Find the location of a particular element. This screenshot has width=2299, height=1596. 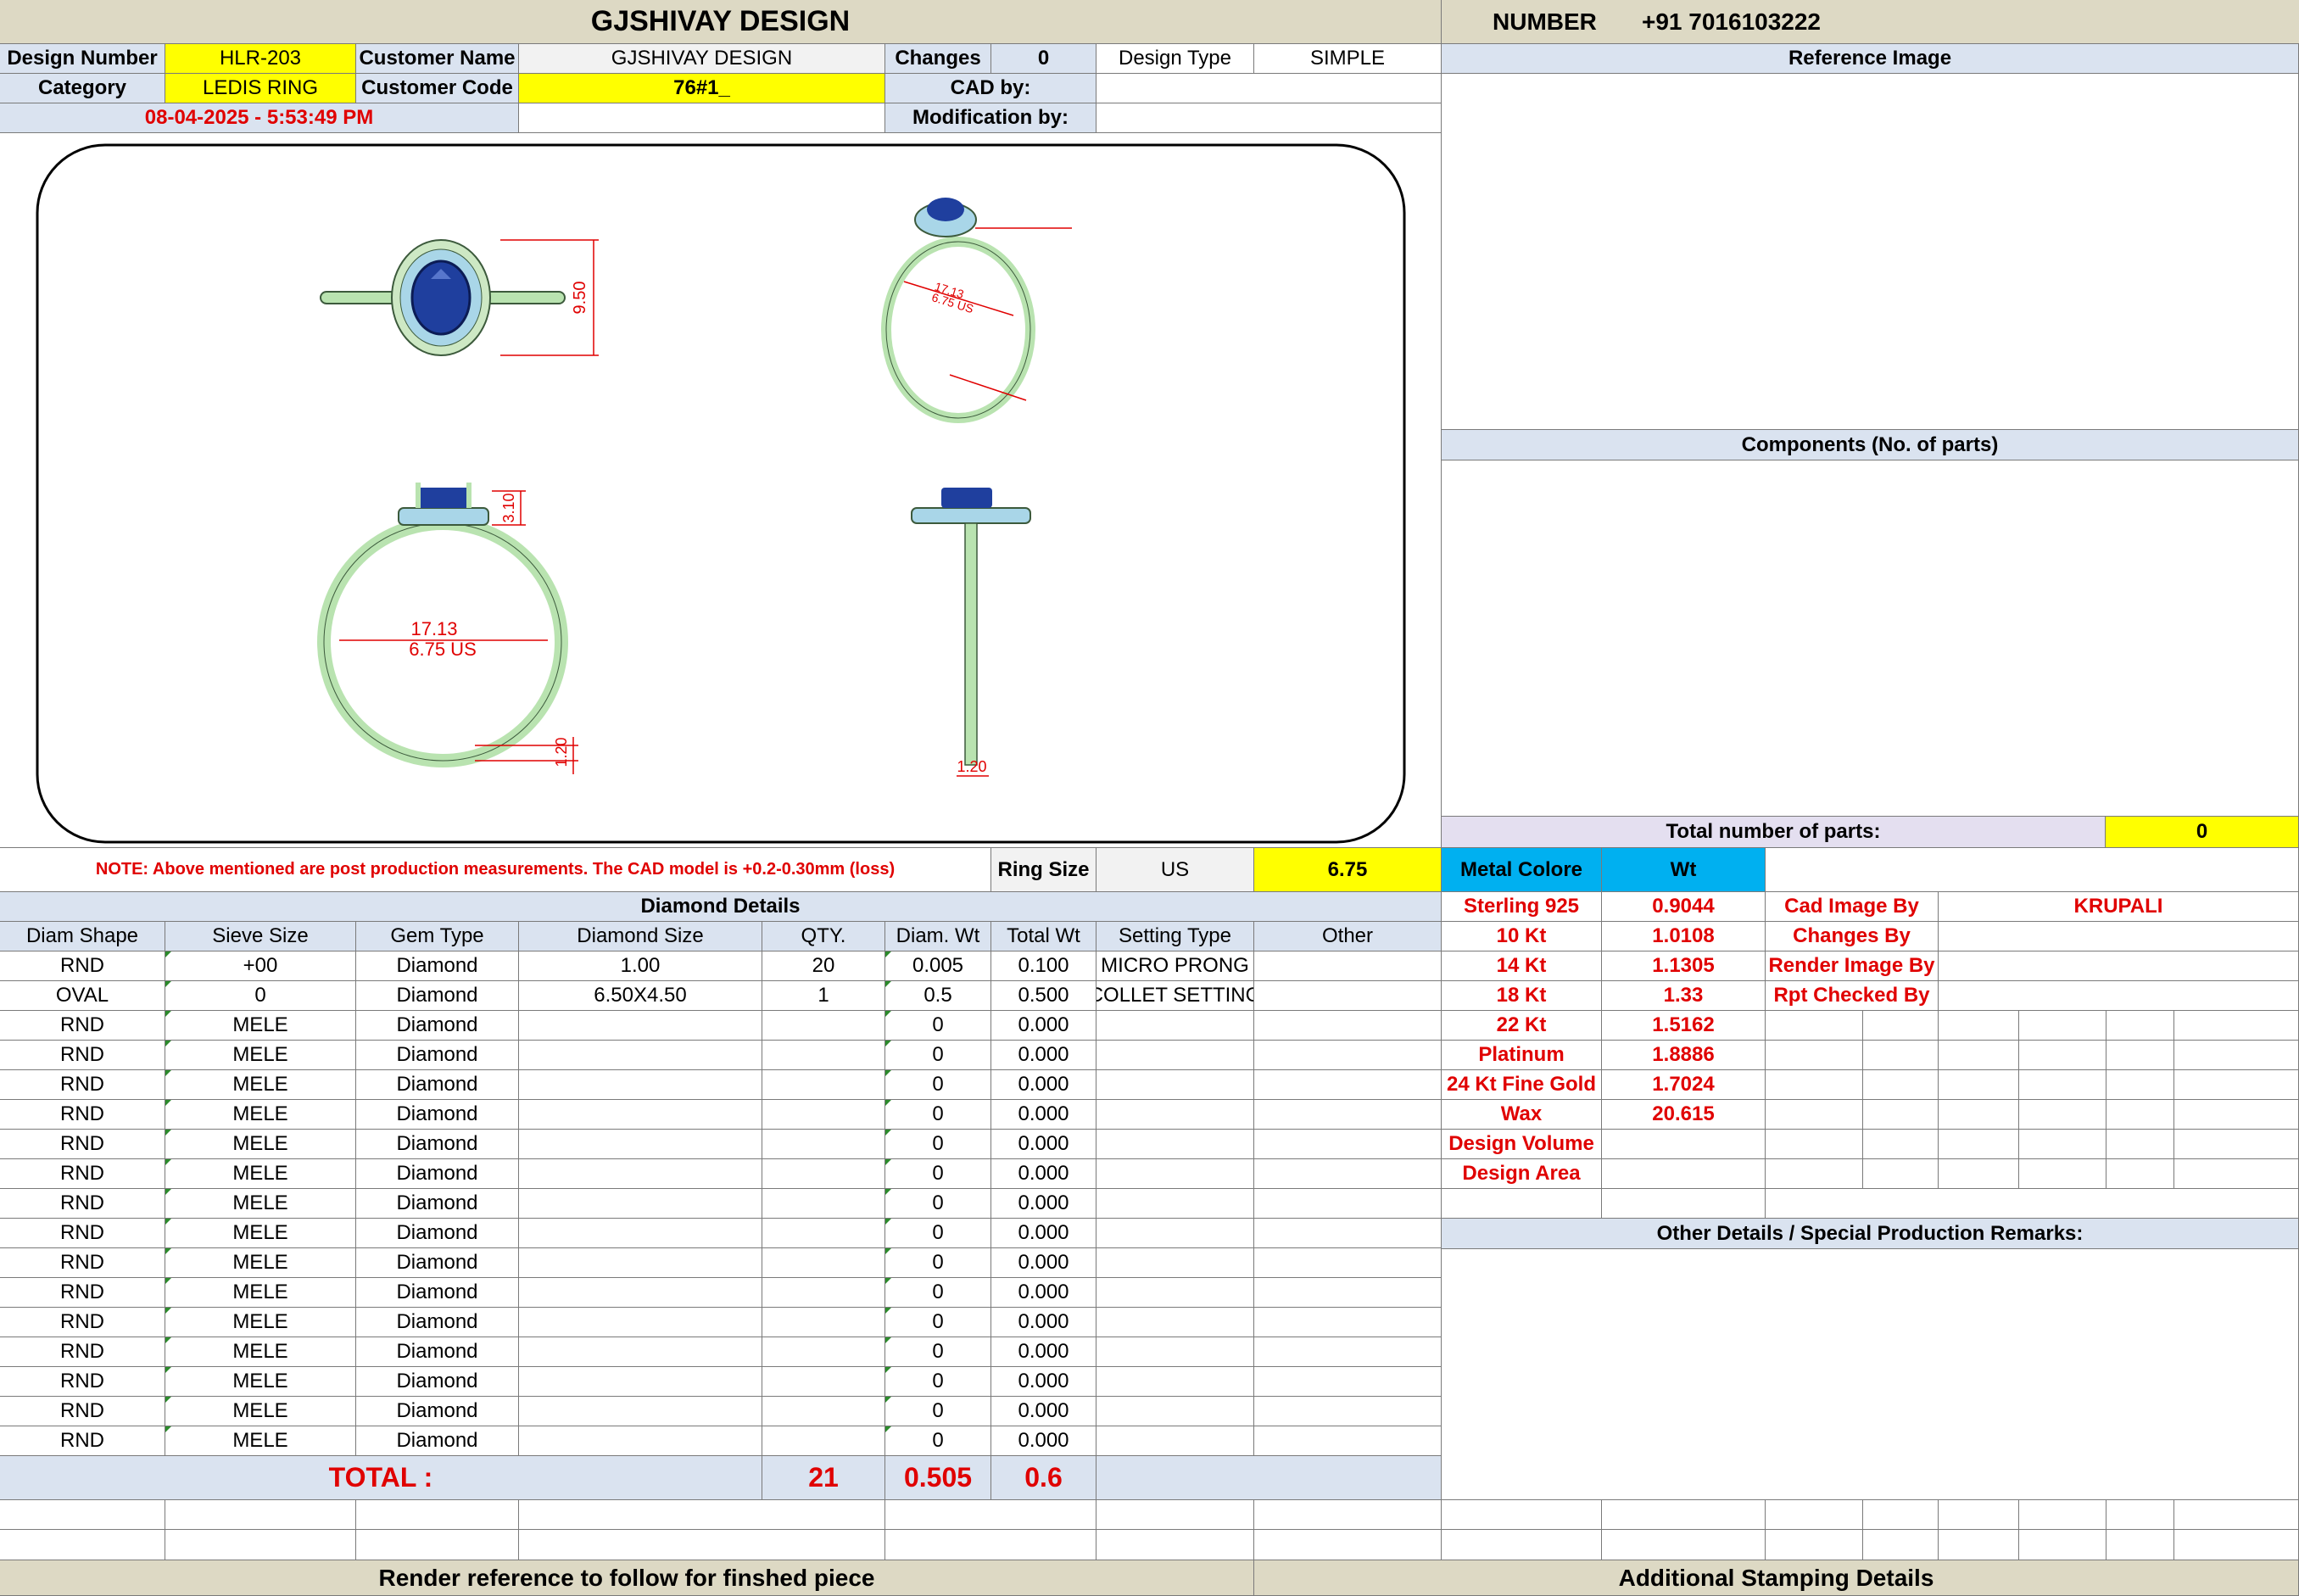

customer-name-value: GJSHIVAY DESIGN is located at coordinates (702, 59).